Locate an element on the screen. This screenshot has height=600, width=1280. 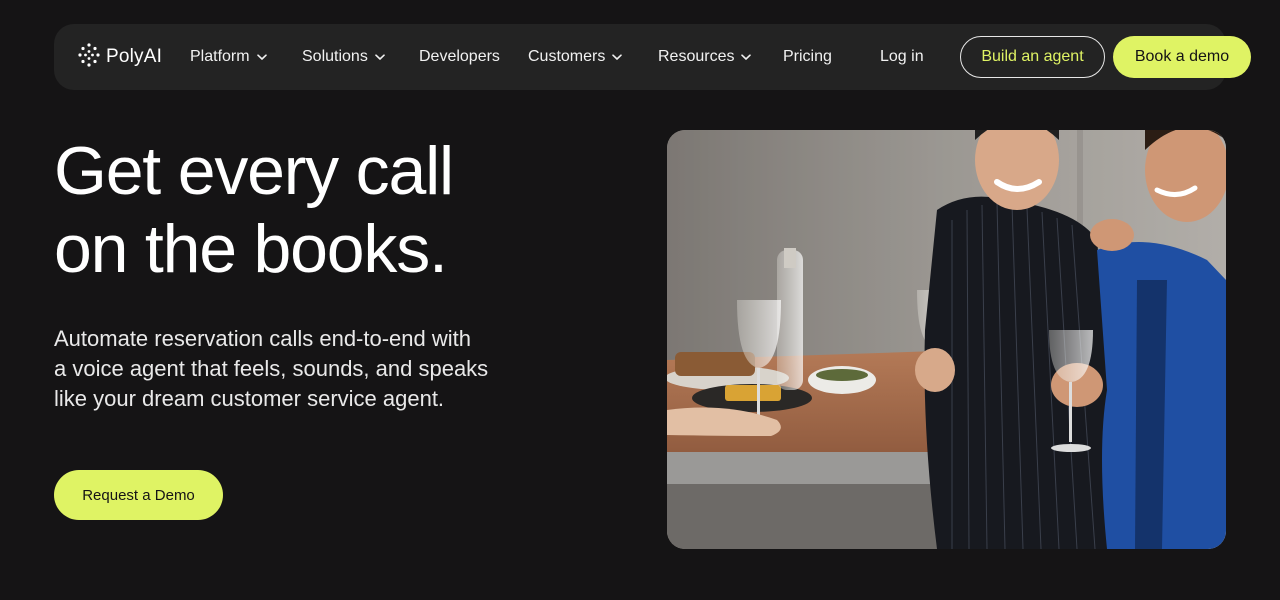
hero-title-line: on the books. is located at coordinates (251, 249).